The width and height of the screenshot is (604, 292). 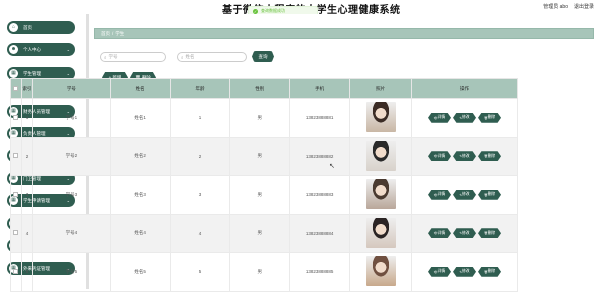 I want to click on header-operations: 操作, so click(x=464, y=88).